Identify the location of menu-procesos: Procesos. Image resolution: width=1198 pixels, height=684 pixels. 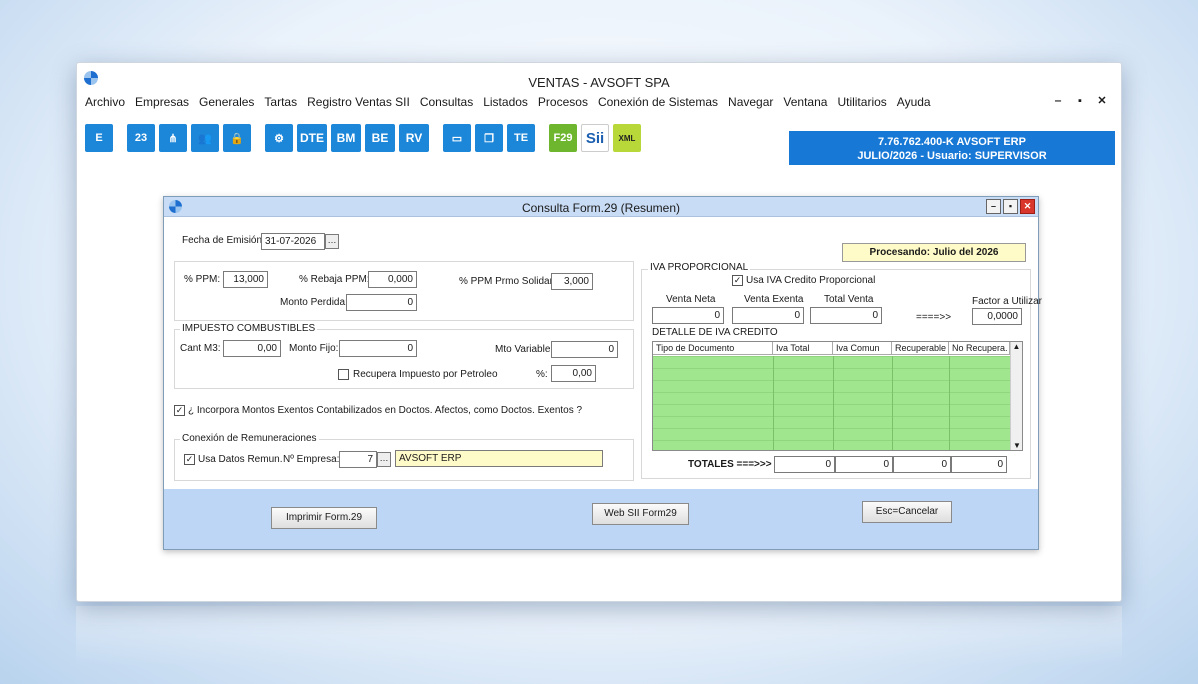
(563, 104).